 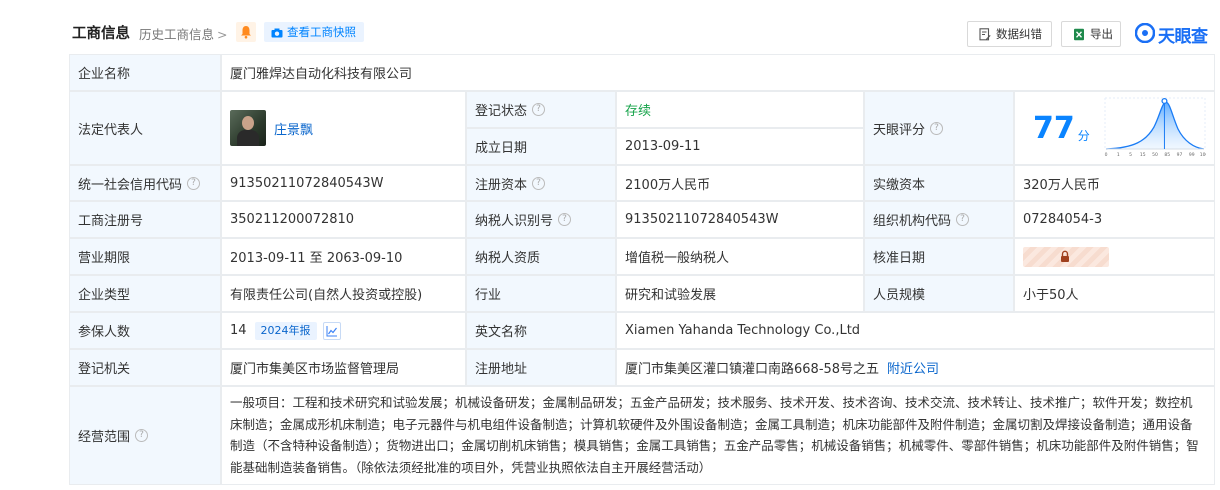 I want to click on value-credit-code: 91350211072840543W, so click(x=343, y=183).